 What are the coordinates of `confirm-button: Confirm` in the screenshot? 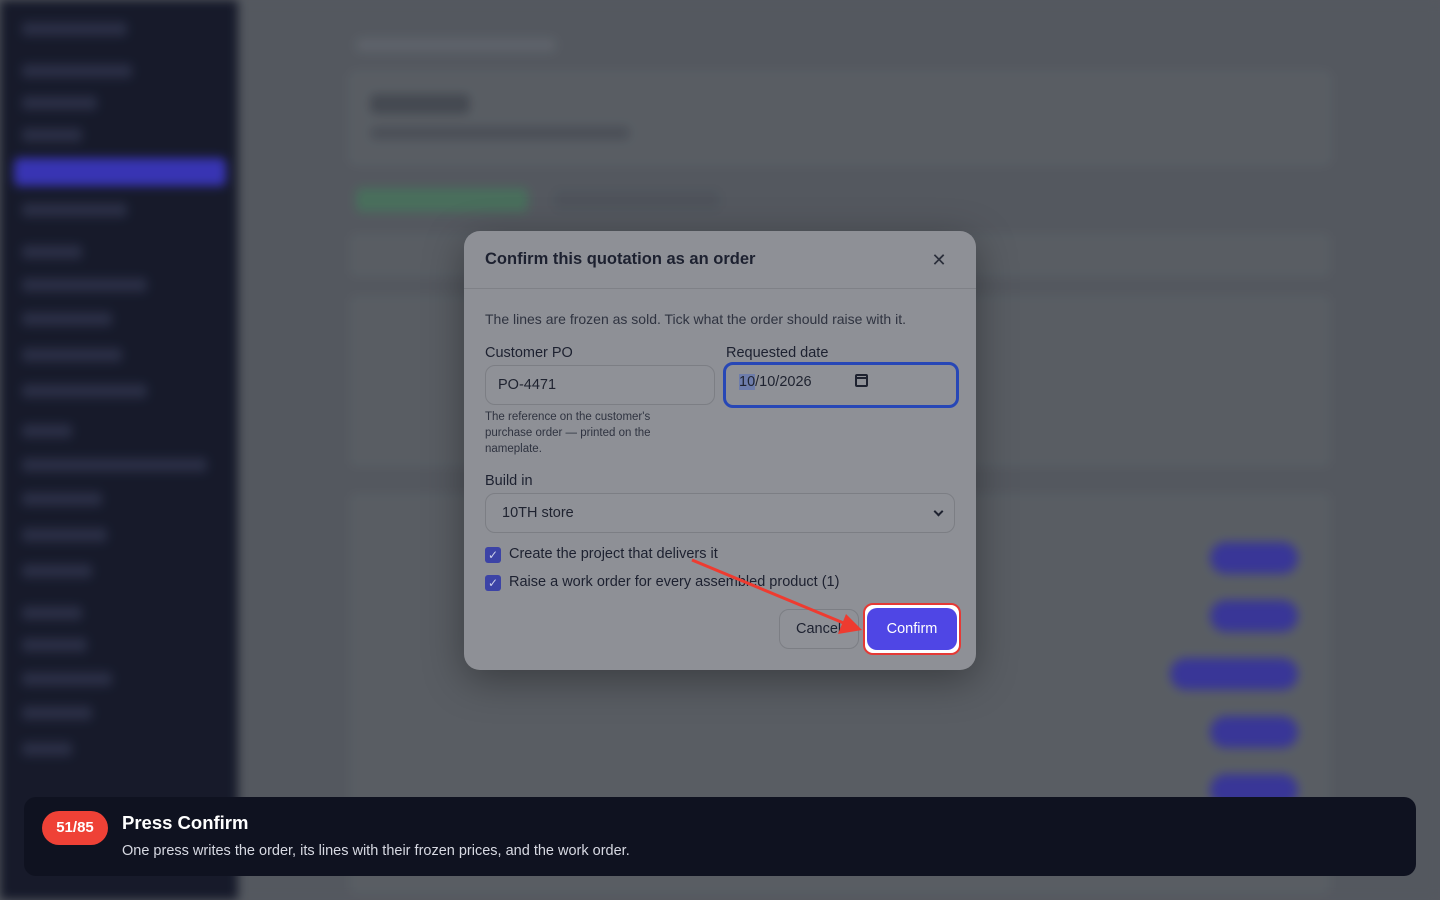 It's located at (912, 629).